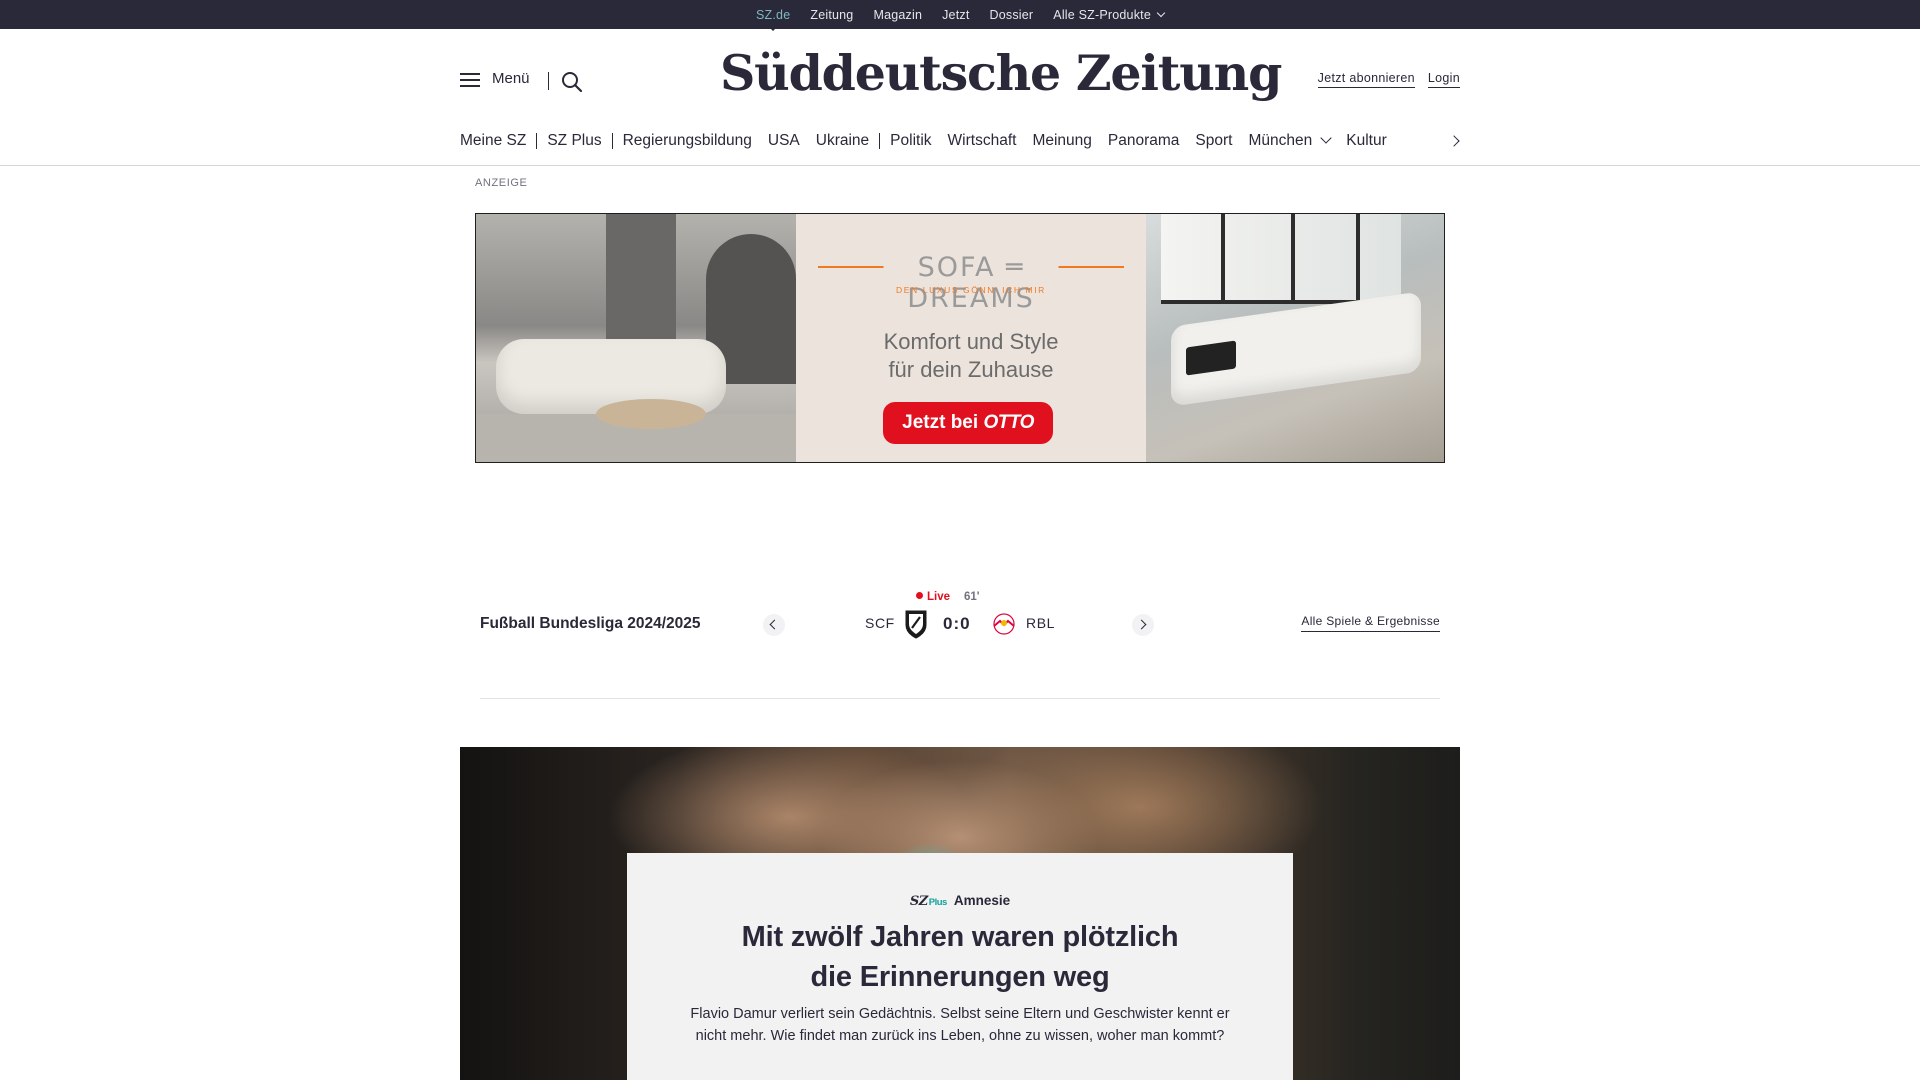  I want to click on menu-label: Menü, so click(511, 78).